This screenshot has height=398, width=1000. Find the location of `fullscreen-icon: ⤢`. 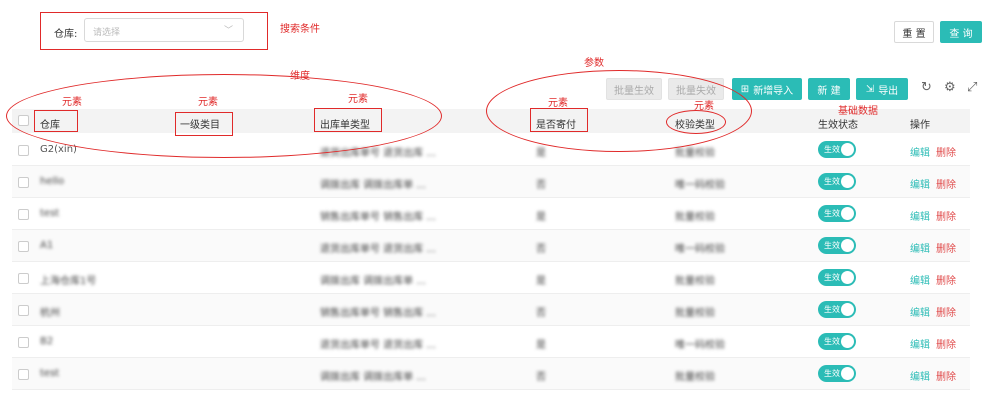

fullscreen-icon: ⤢ is located at coordinates (972, 87).